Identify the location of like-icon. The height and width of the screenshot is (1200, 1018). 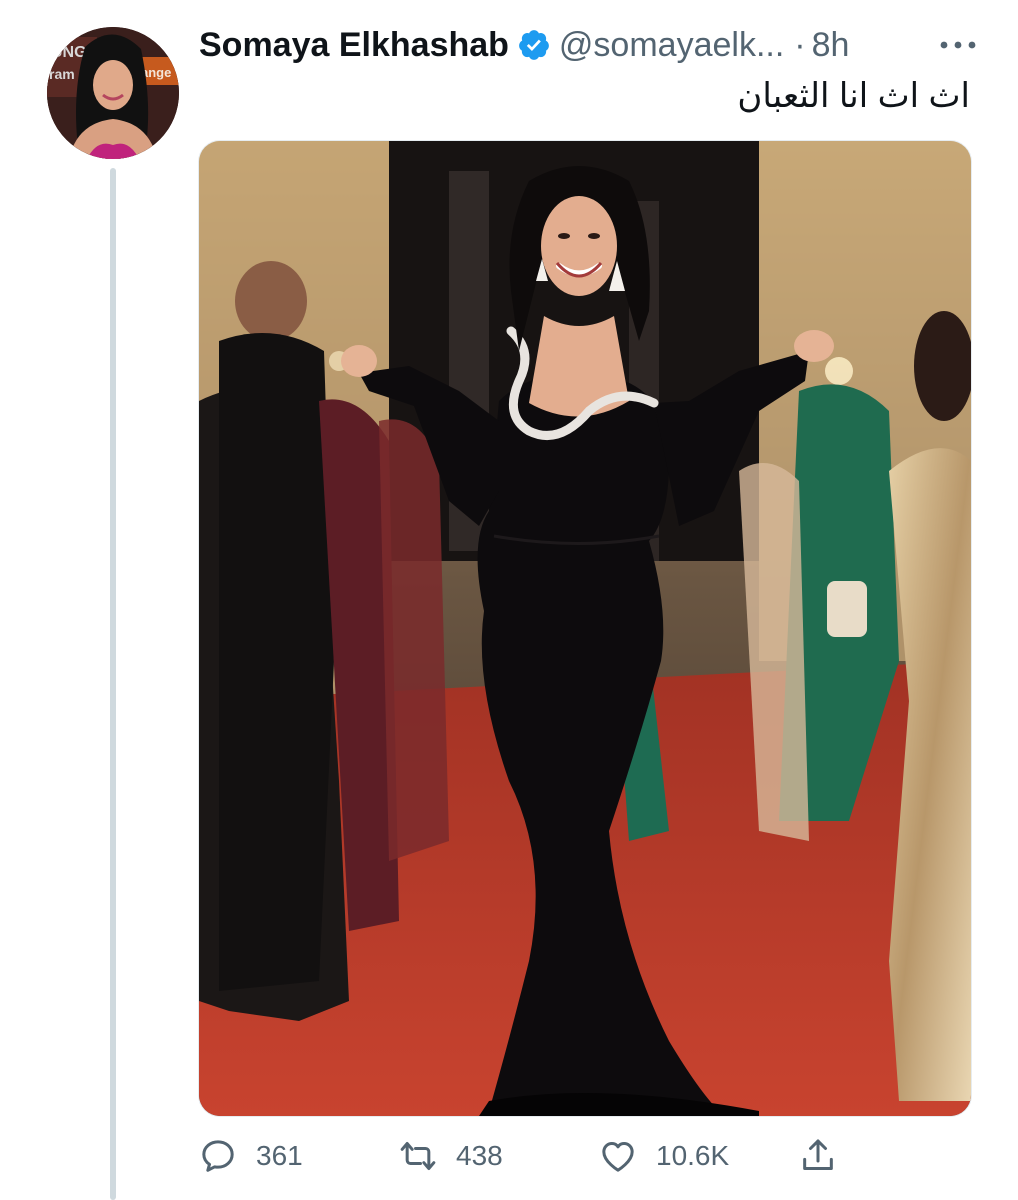
(618, 1157).